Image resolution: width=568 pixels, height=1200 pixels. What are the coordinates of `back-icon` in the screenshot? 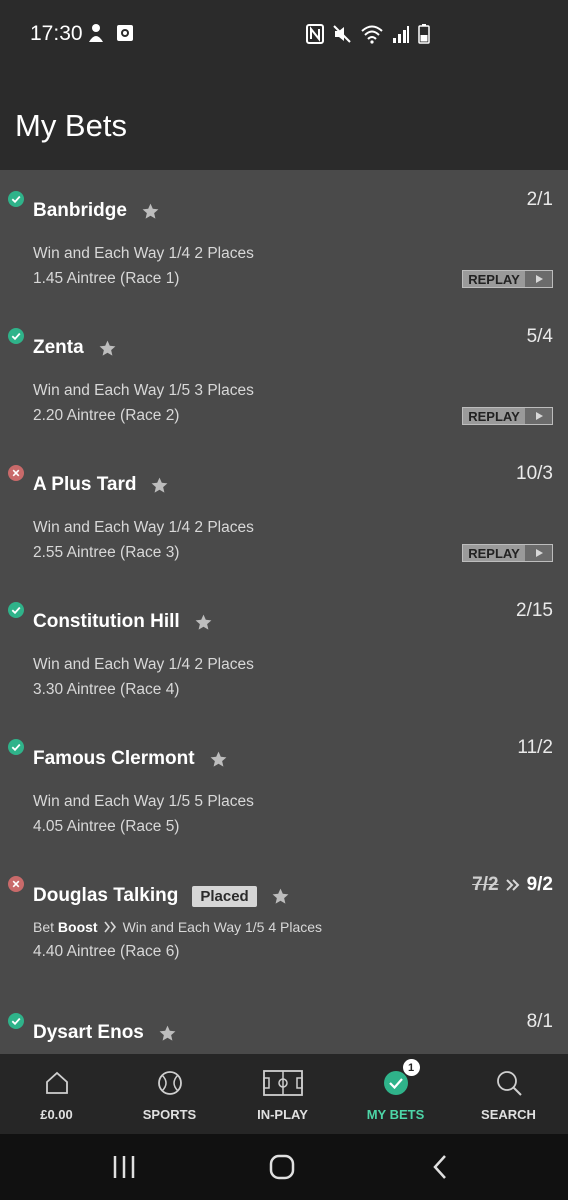 It's located at (440, 1167).